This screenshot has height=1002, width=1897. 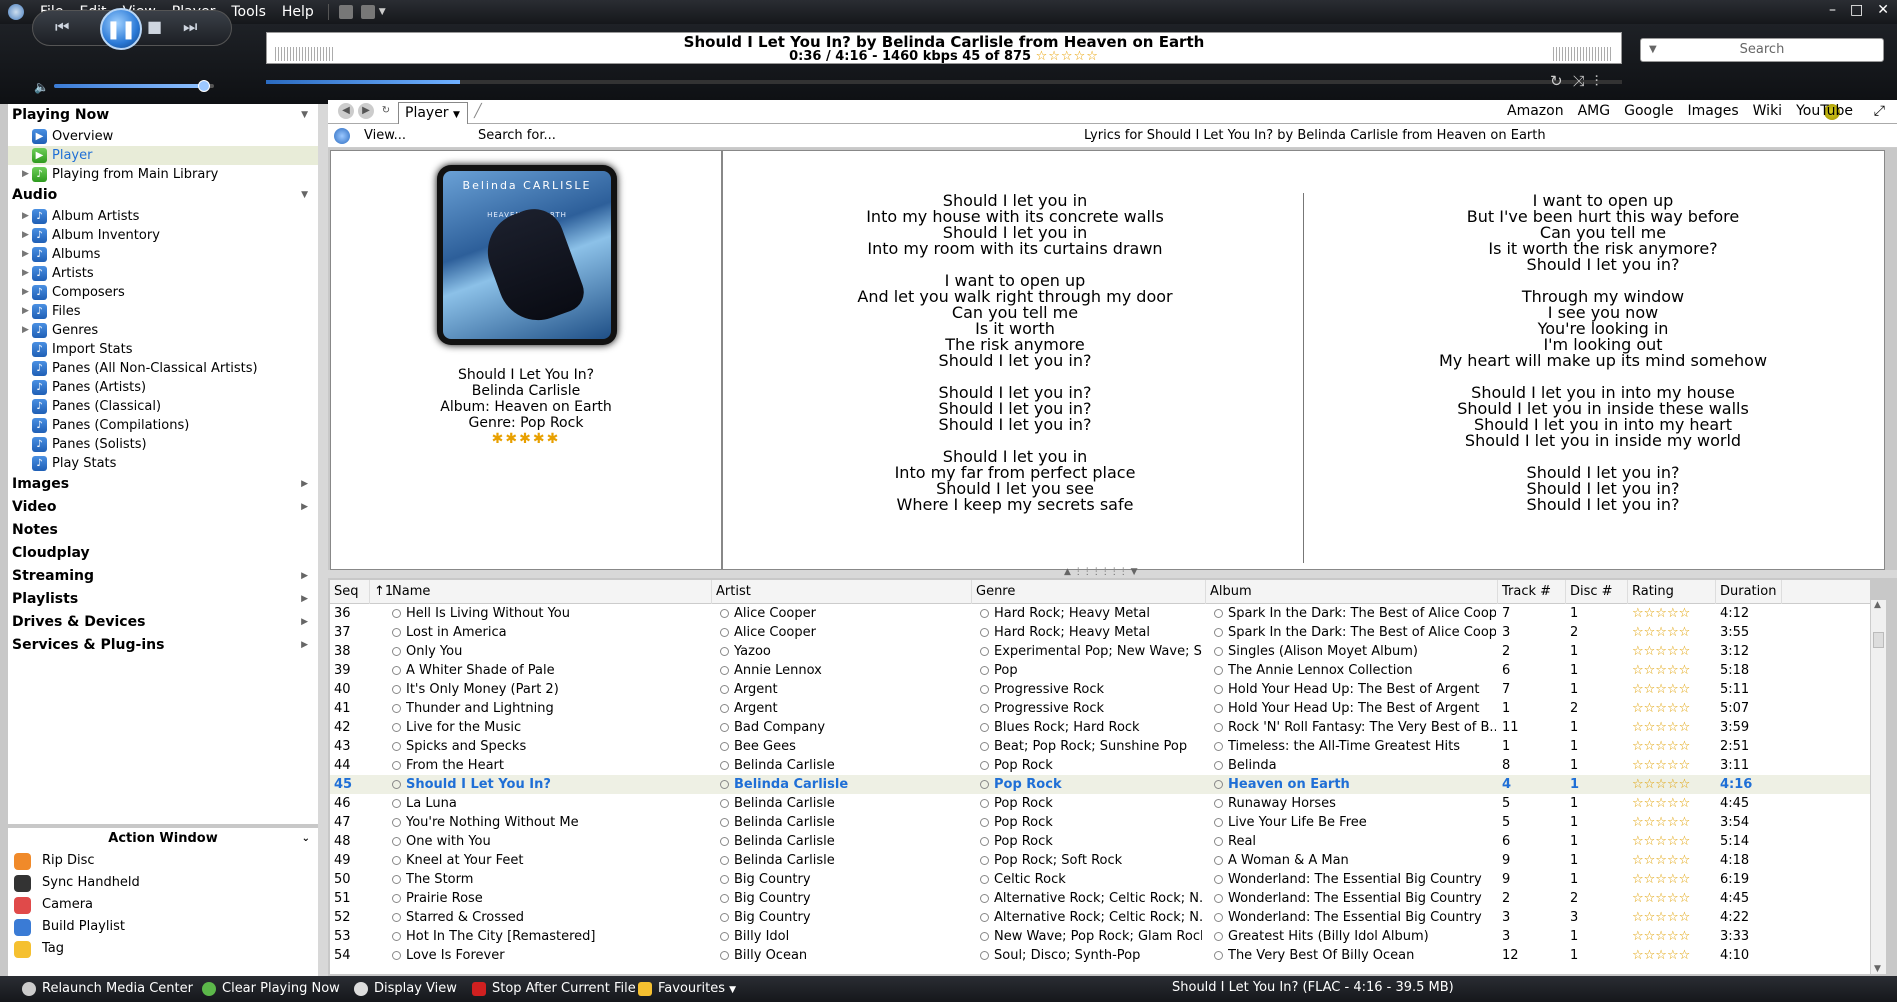 What do you see at coordinates (944, 82) in the screenshot?
I see `seek-bar` at bounding box center [944, 82].